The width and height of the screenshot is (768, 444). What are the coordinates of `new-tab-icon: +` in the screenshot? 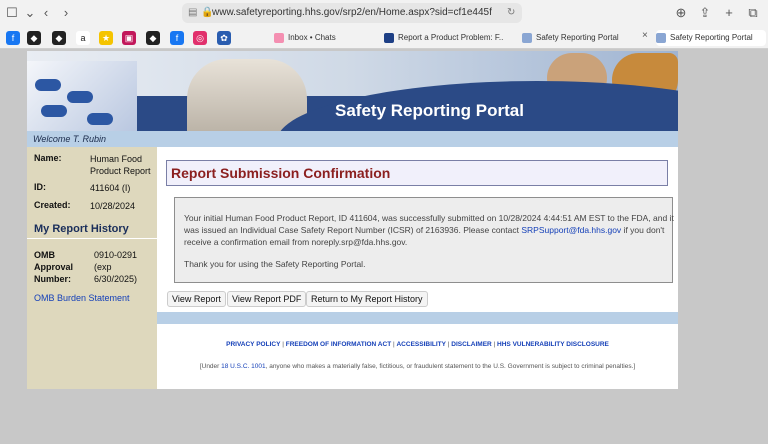 It's located at (729, 13).